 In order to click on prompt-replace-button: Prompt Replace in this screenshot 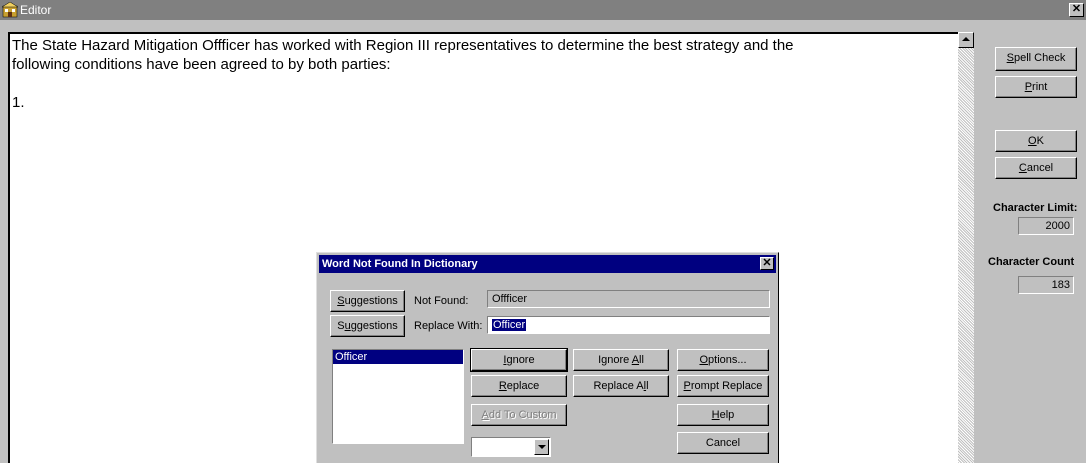, I will do `click(723, 386)`.